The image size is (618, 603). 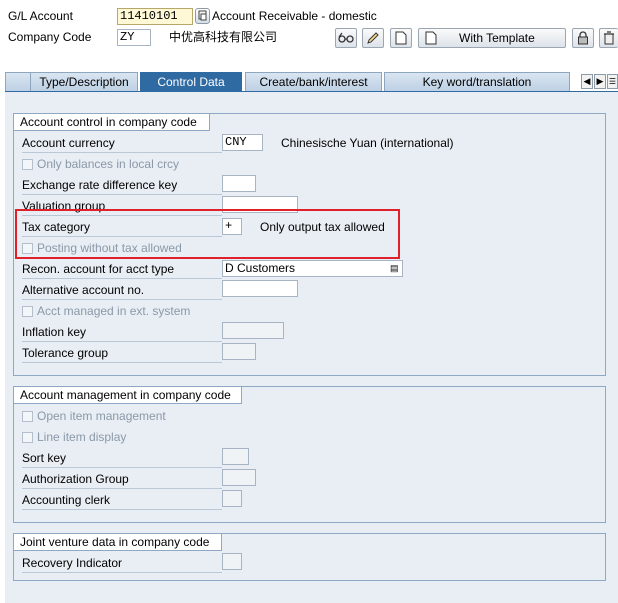 I want to click on delete-button, so click(x=608, y=38).